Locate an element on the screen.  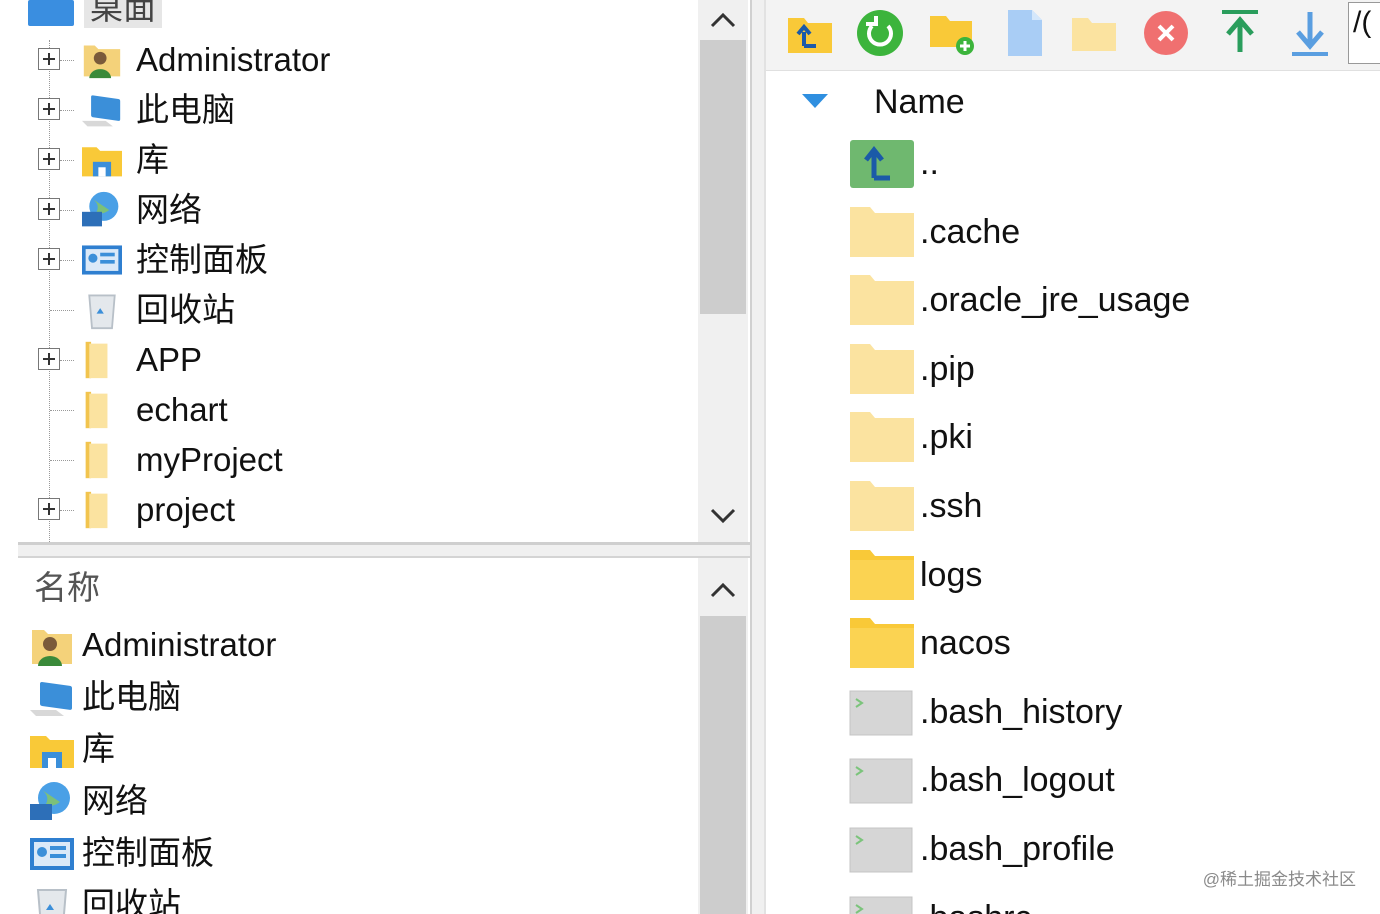
list-scrollbar is located at coordinates (723, 736).